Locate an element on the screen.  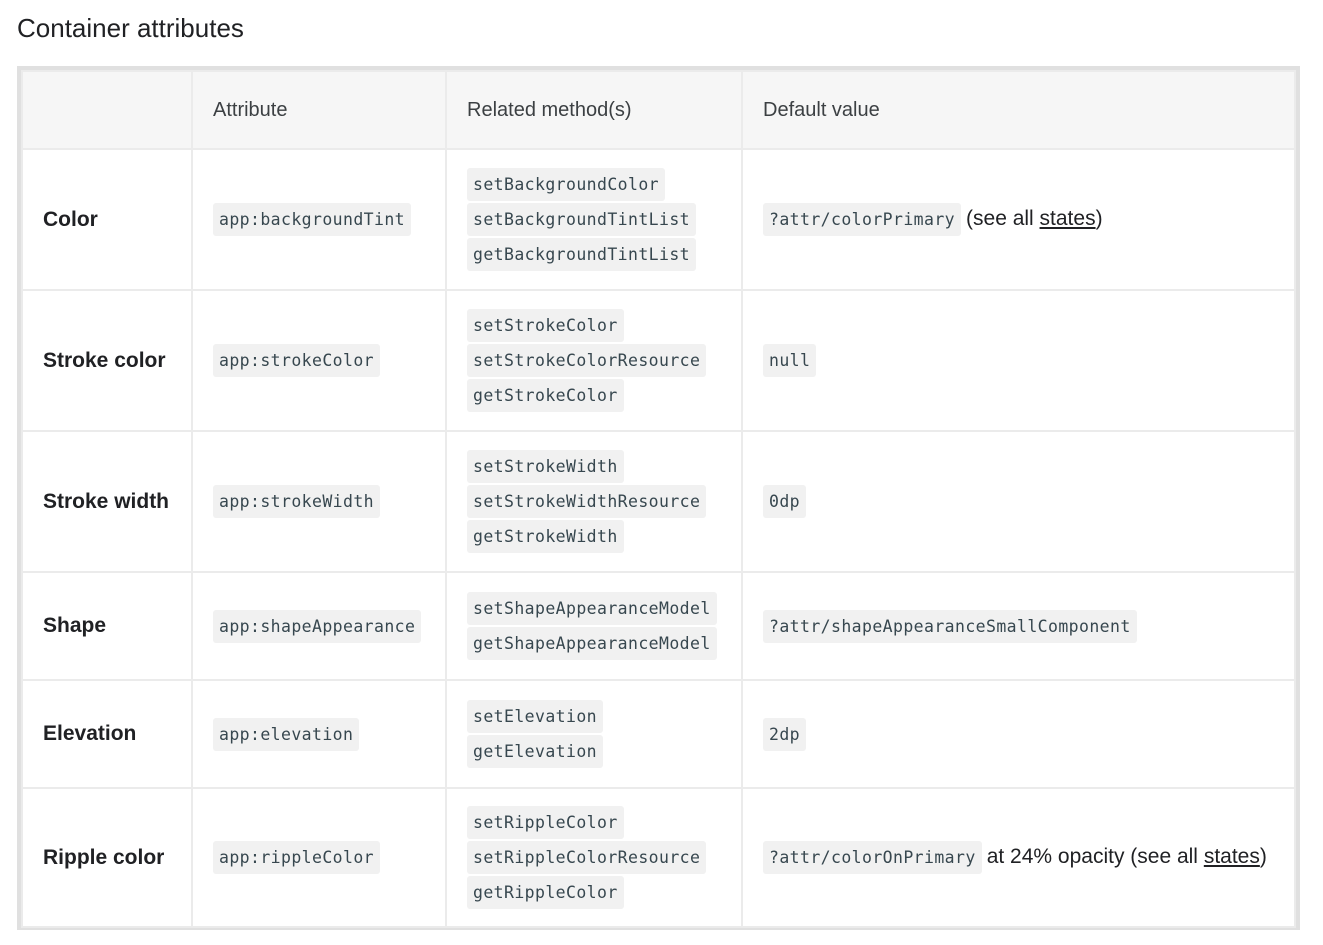
default-code: ?attr/colorOnPrimary is located at coordinates (872, 857).